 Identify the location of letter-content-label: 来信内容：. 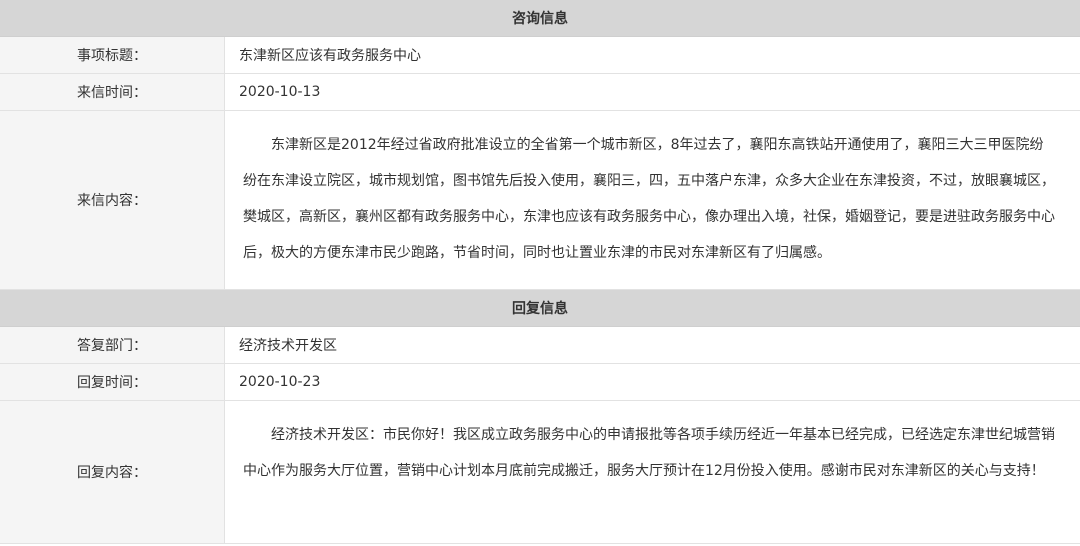
(112, 200).